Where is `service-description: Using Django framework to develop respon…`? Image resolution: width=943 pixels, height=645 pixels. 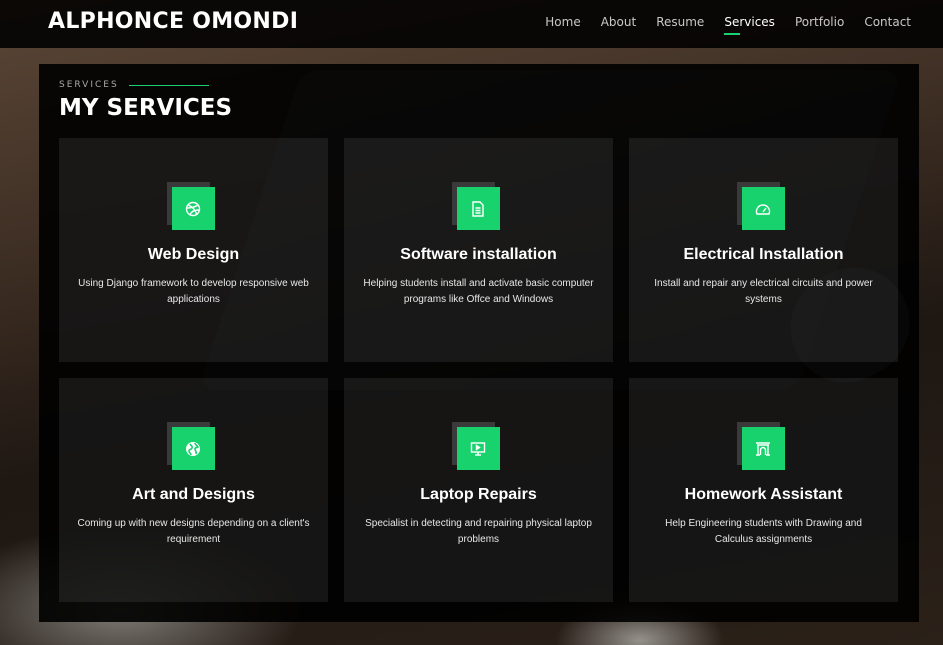
service-description: Using Django framework to develop respon… is located at coordinates (193, 291).